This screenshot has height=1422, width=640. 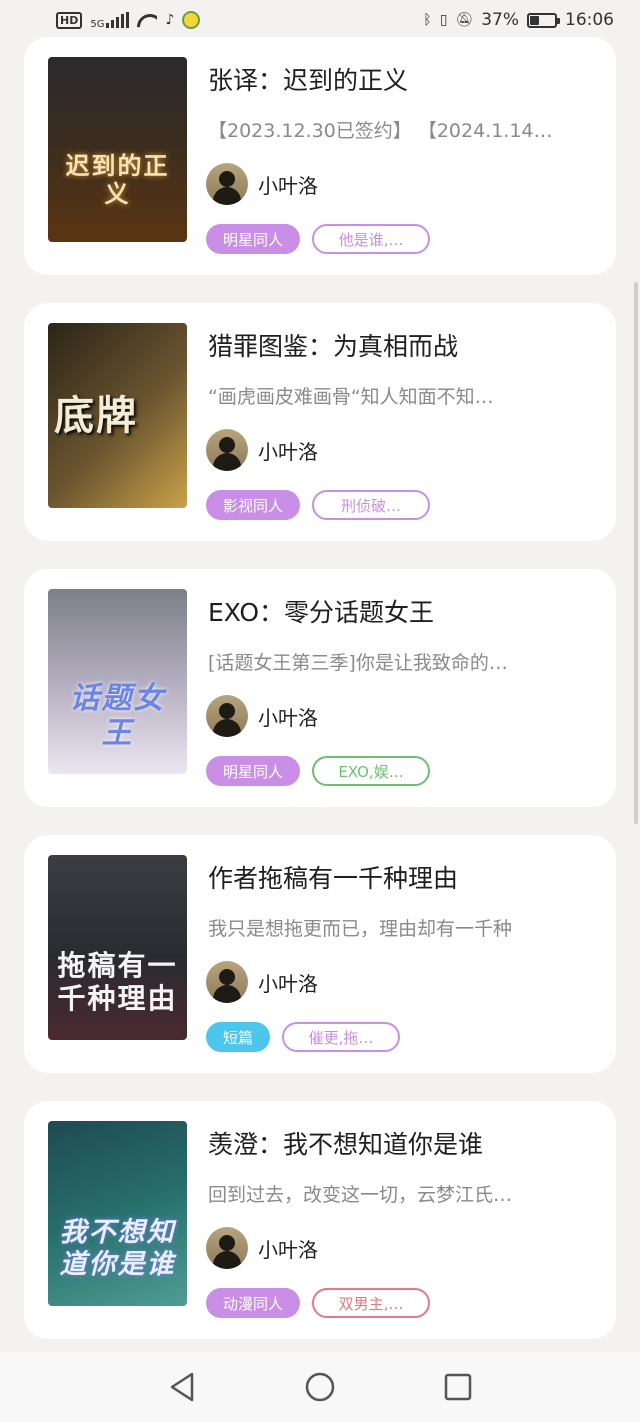 I want to click on status-bar: HD 5G ♪ ᛒ ▯ 🔕︎ 37% 16:06, so click(x=320, y=20).